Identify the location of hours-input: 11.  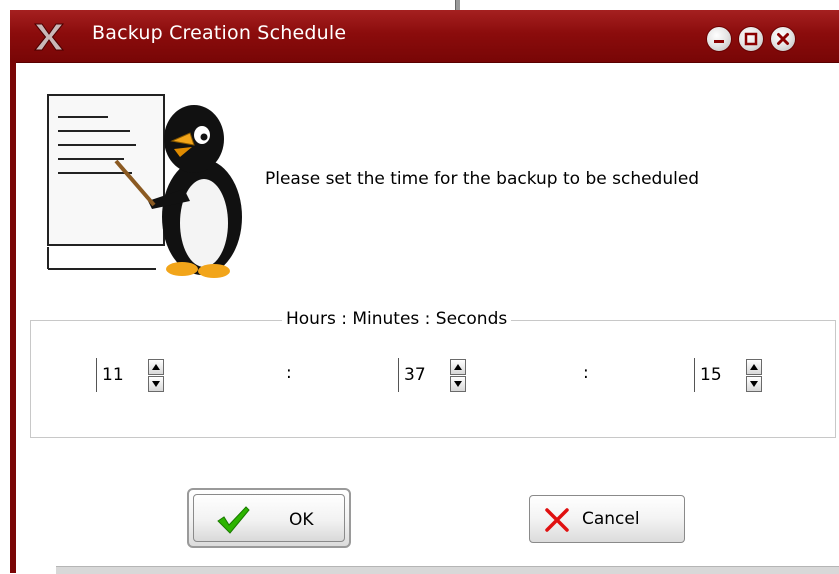
(120, 375).